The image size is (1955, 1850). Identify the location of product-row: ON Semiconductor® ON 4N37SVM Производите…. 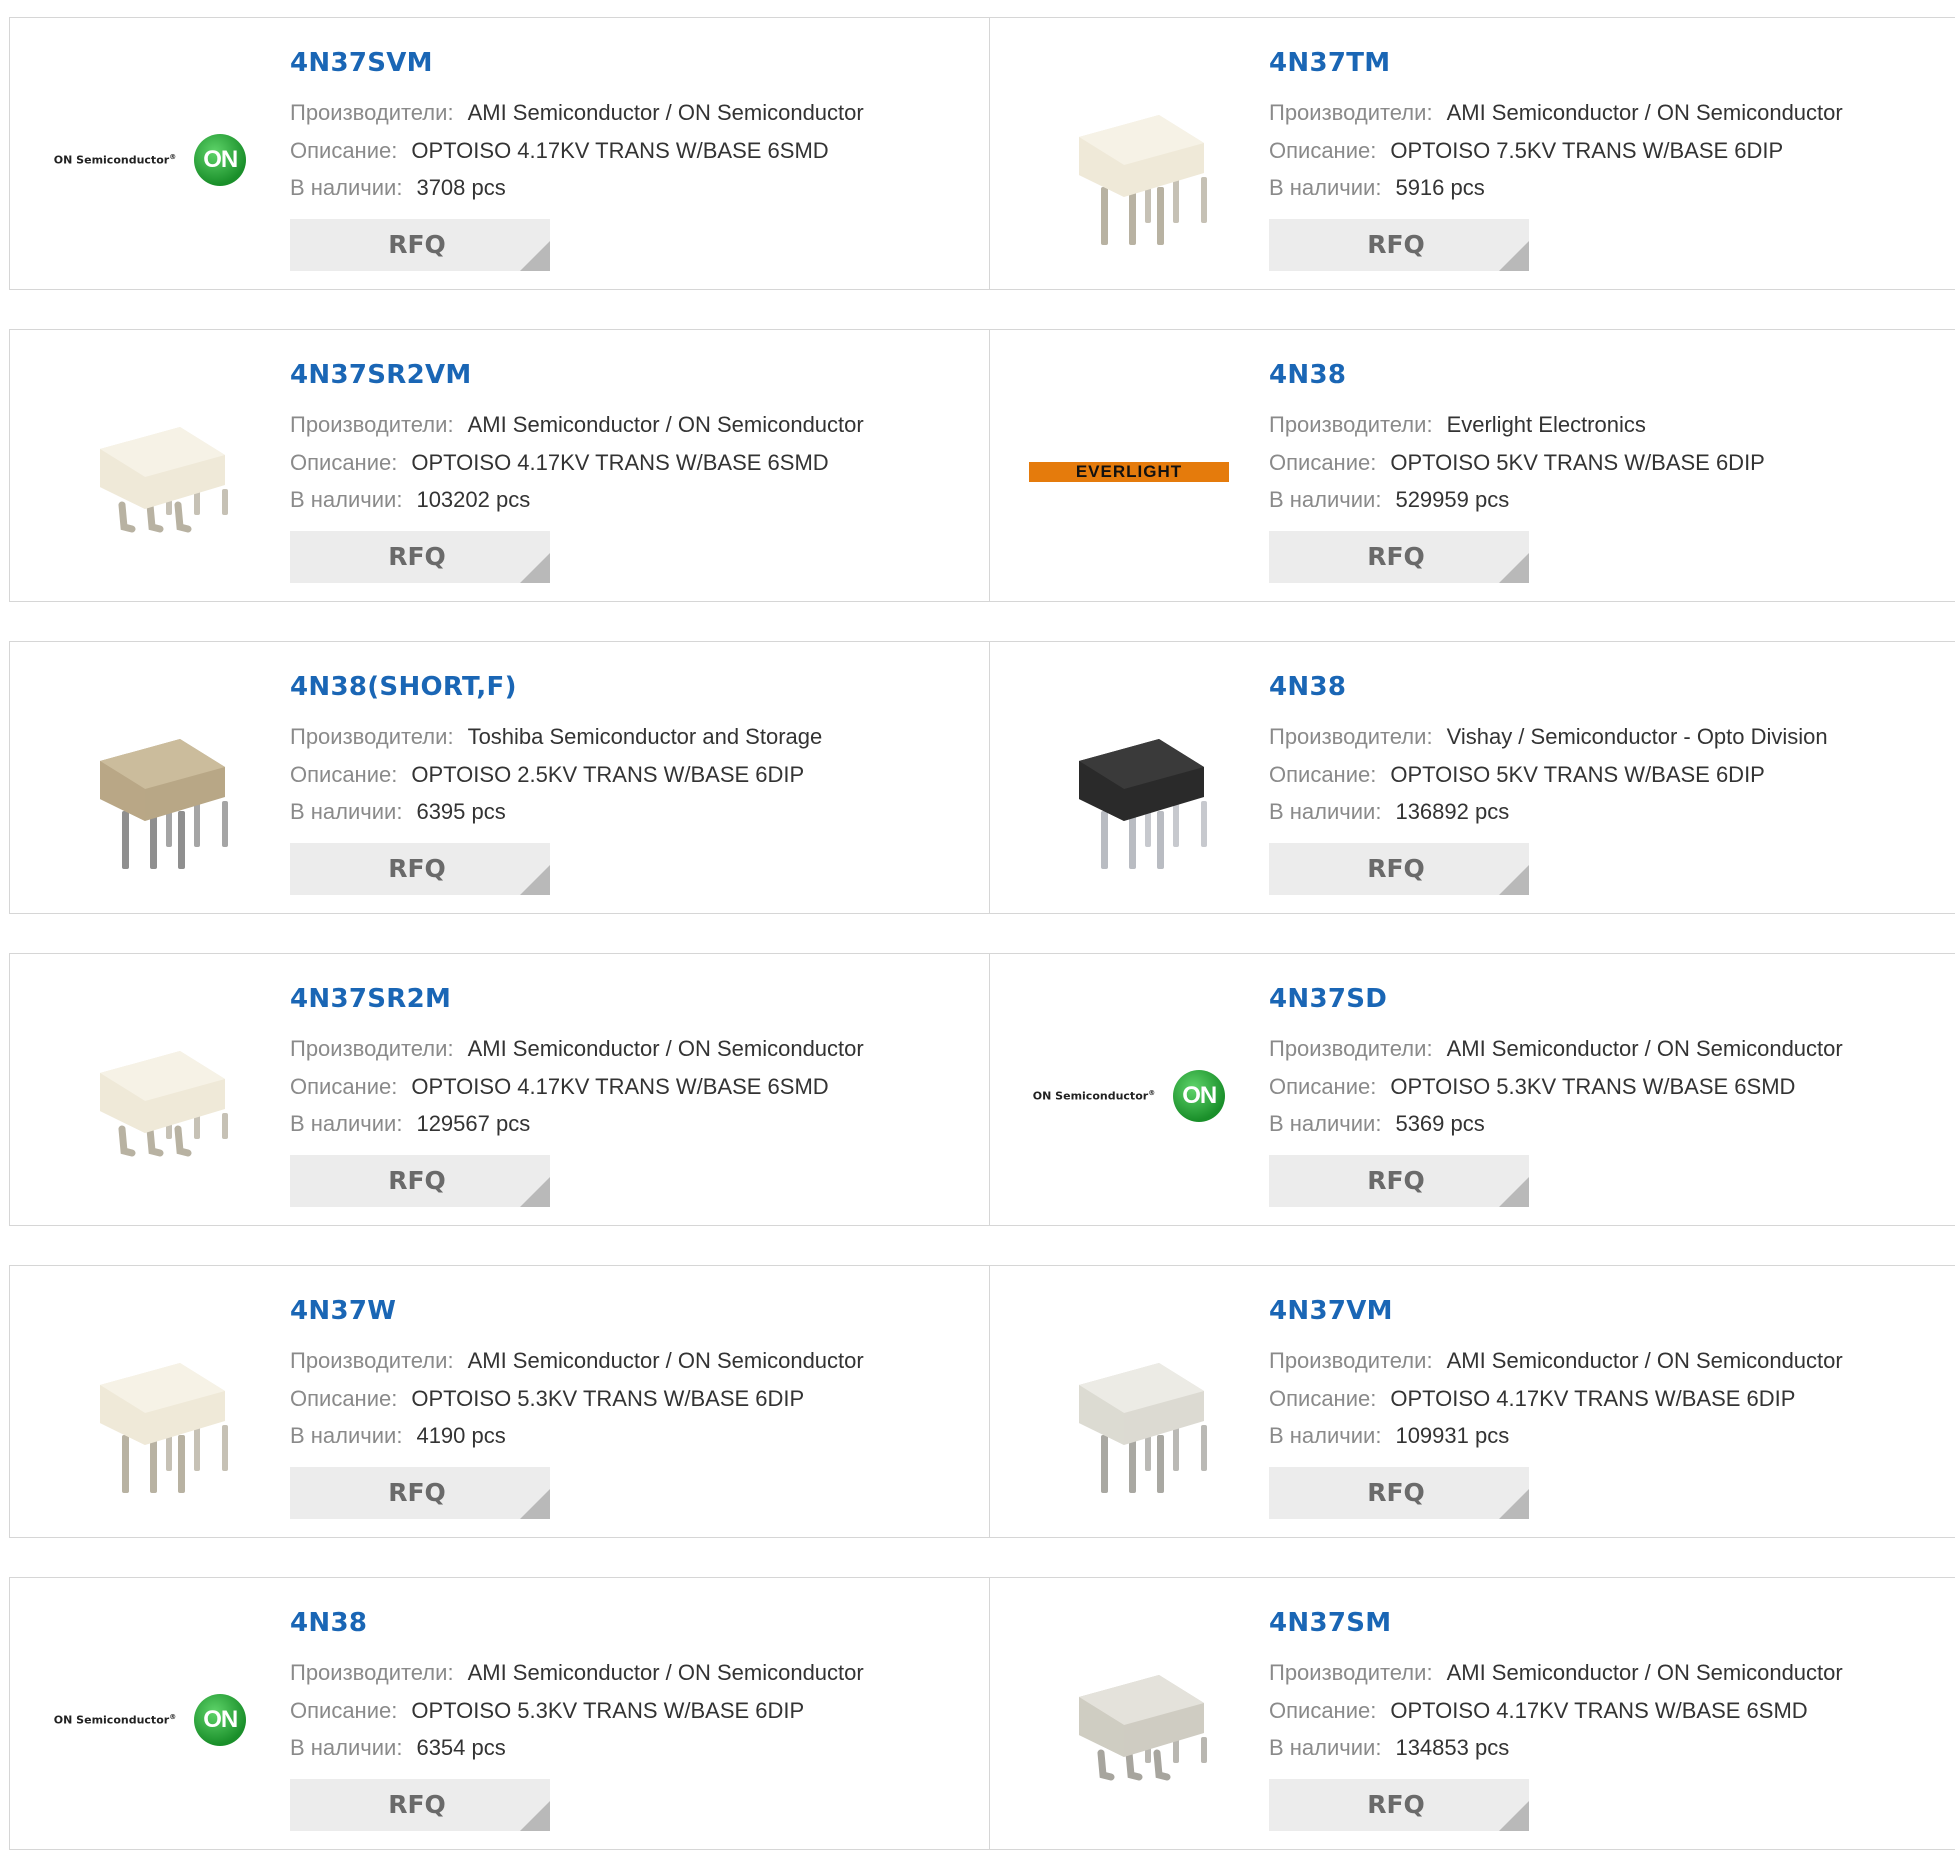
(982, 153).